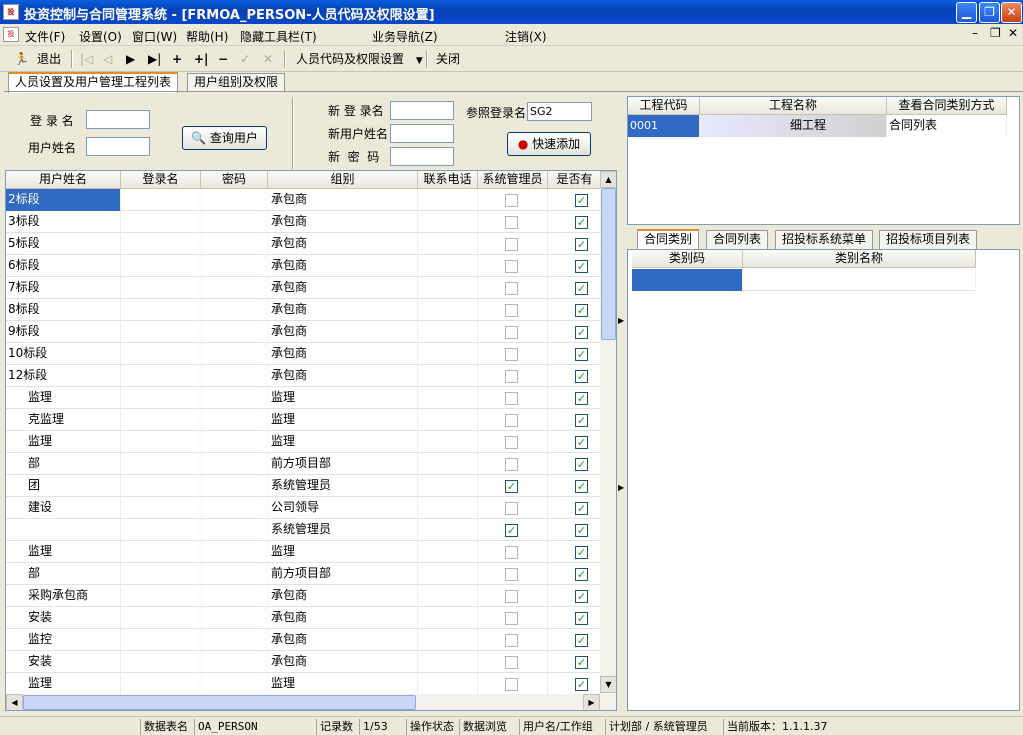  What do you see at coordinates (859, 259) in the screenshot?
I see `col-category-name: 类别名称` at bounding box center [859, 259].